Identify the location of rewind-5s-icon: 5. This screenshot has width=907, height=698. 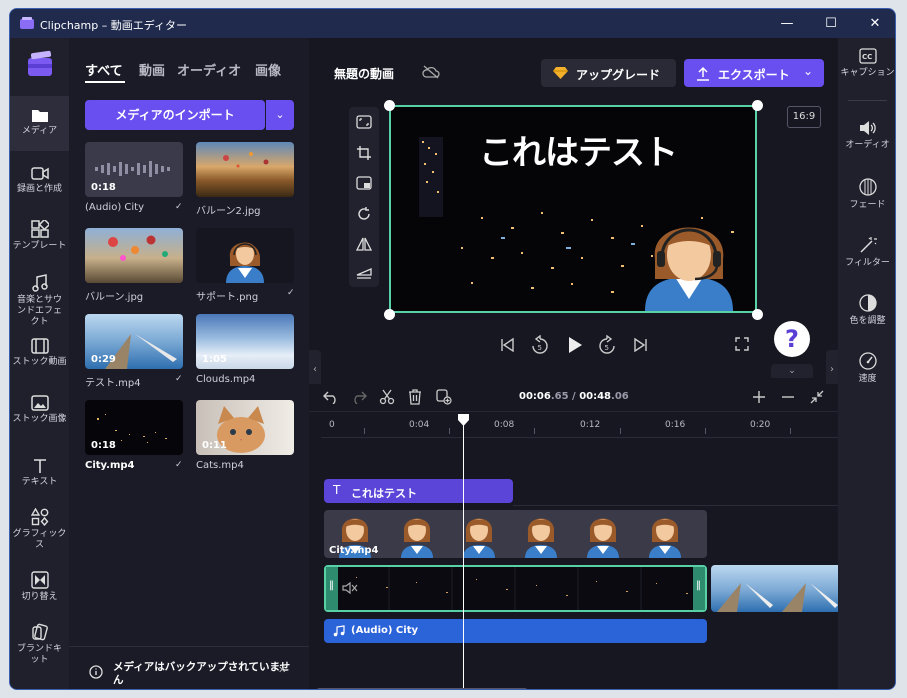
(540, 345).